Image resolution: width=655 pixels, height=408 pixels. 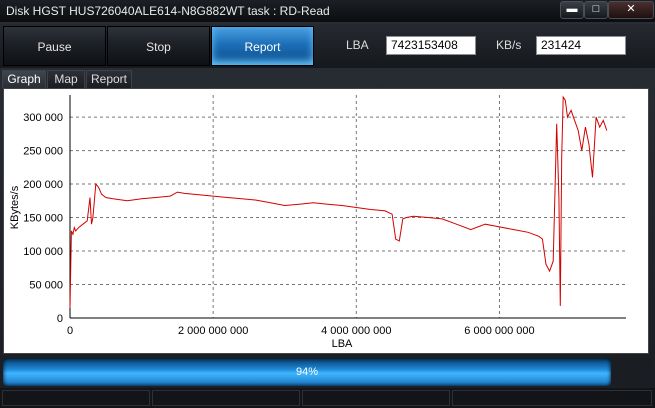 I want to click on y-tick-label: 250 000, so click(x=43, y=152).